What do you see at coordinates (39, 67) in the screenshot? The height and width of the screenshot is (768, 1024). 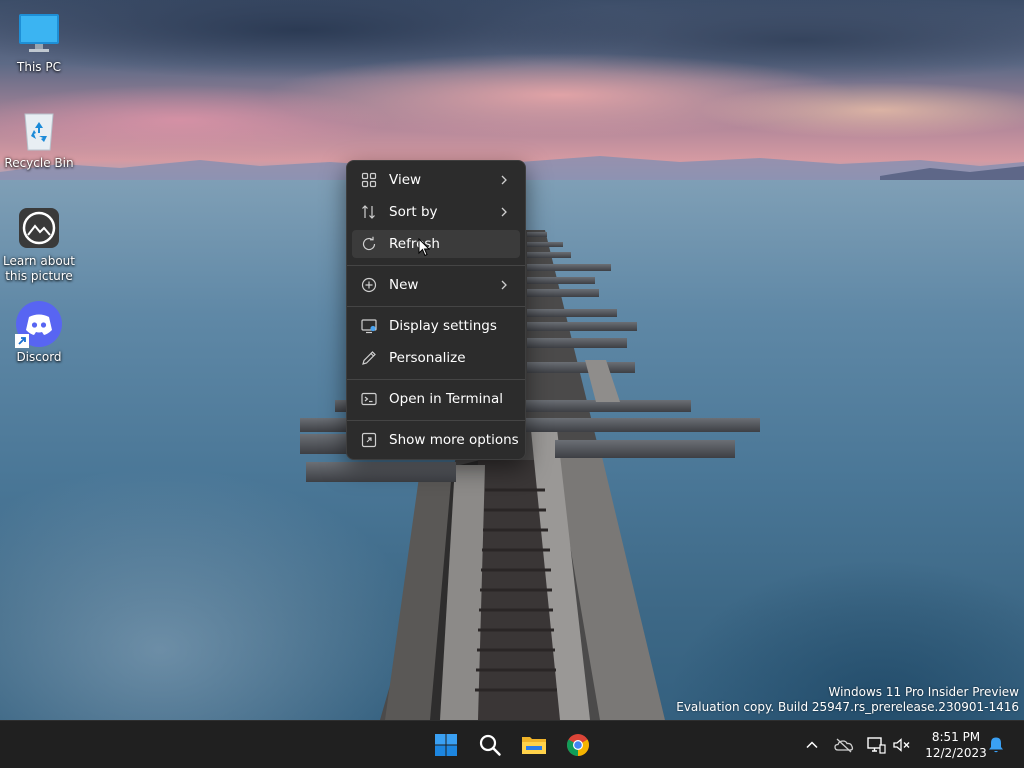 I see `desktop-icon-label: This PC` at bounding box center [39, 67].